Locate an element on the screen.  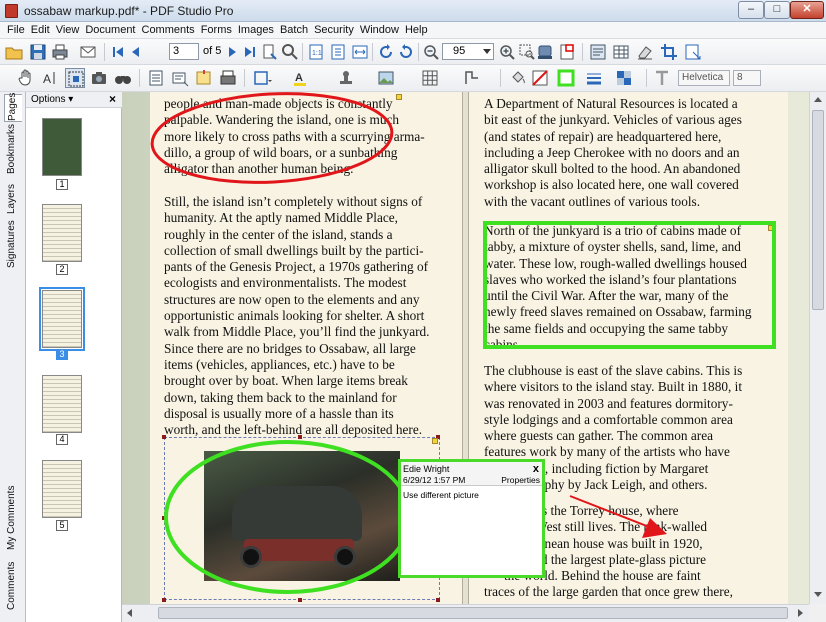
tab-pages: Pages is located at coordinates (13, 107).